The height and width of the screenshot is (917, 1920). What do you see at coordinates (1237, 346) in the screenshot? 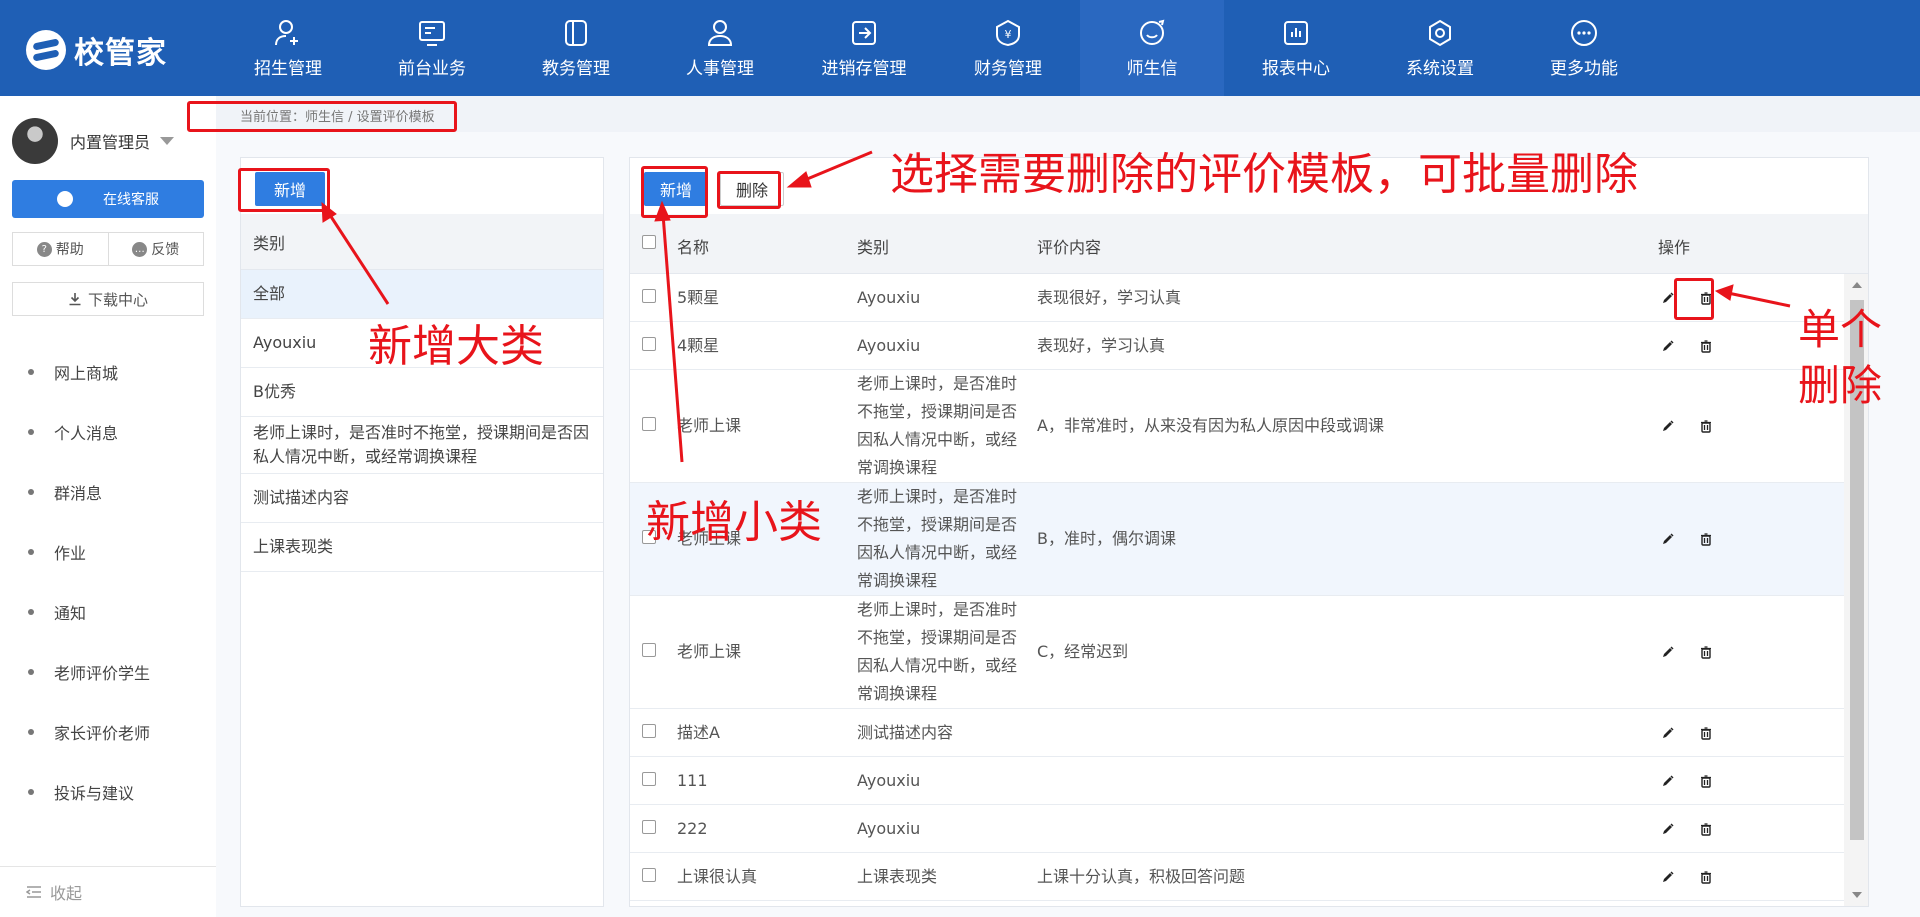
I see `table-row: 4颗星 Ayouxiu 表现好，学习认真` at bounding box center [1237, 346].